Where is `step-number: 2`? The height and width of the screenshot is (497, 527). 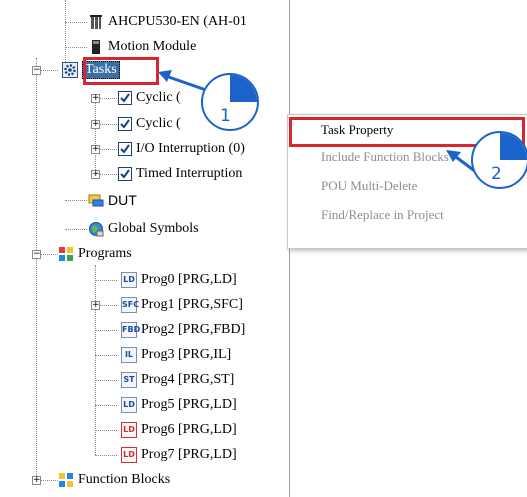 step-number: 2 is located at coordinates (496, 174).